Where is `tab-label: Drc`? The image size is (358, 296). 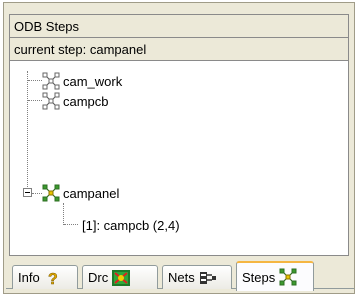 tab-label: Drc is located at coordinates (98, 277).